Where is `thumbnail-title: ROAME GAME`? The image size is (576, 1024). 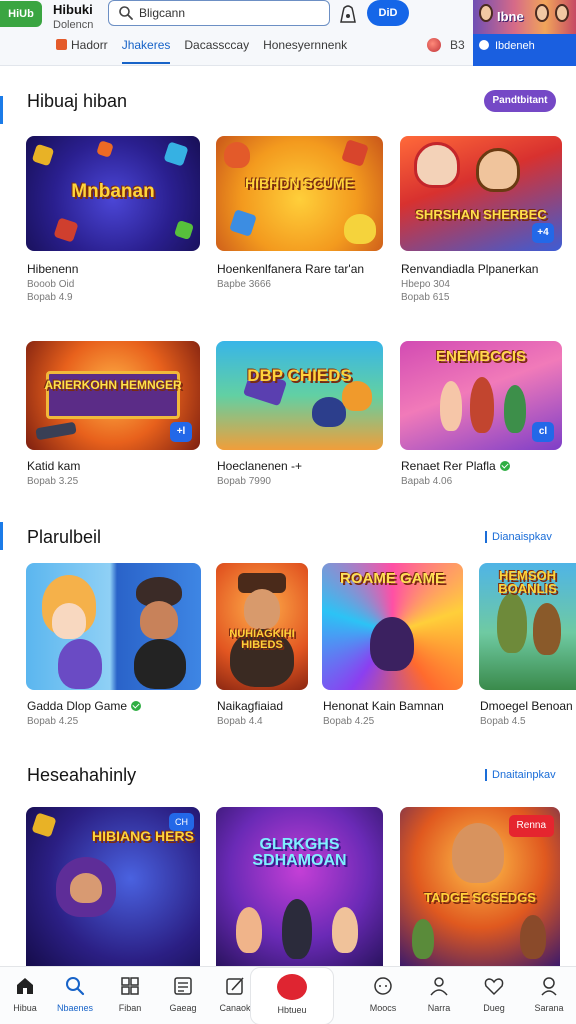
thumbnail-title: ROAME GAME is located at coordinates (392, 578).